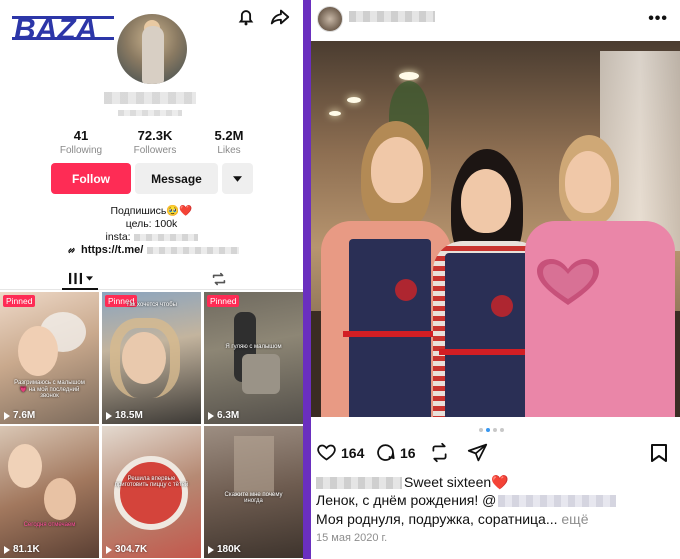 This screenshot has width=680, height=559. I want to click on repost-button, so click(439, 452).